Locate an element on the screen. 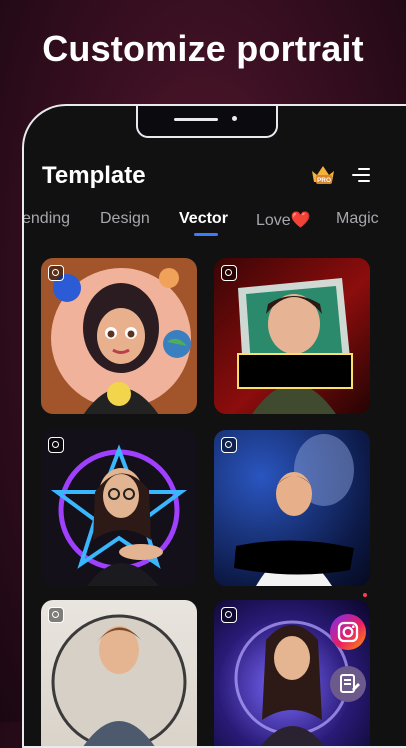 Image resolution: width=406 pixels, height=748 pixels. instagram-button is located at coordinates (348, 632).